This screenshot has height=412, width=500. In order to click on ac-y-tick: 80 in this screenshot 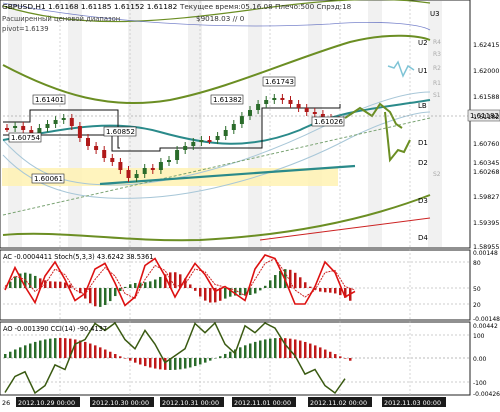, I will do `click(477, 263)`.